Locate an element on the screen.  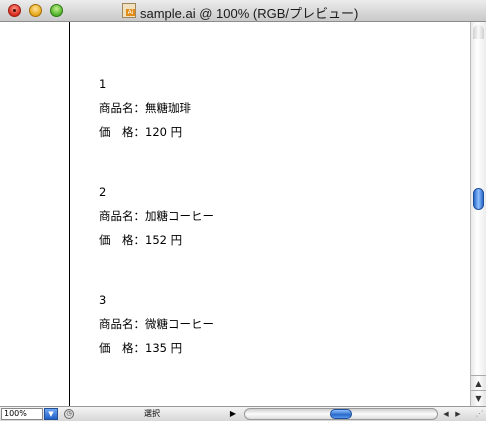
product-name: 商品名：無糖珈琲 is located at coordinates (145, 108).